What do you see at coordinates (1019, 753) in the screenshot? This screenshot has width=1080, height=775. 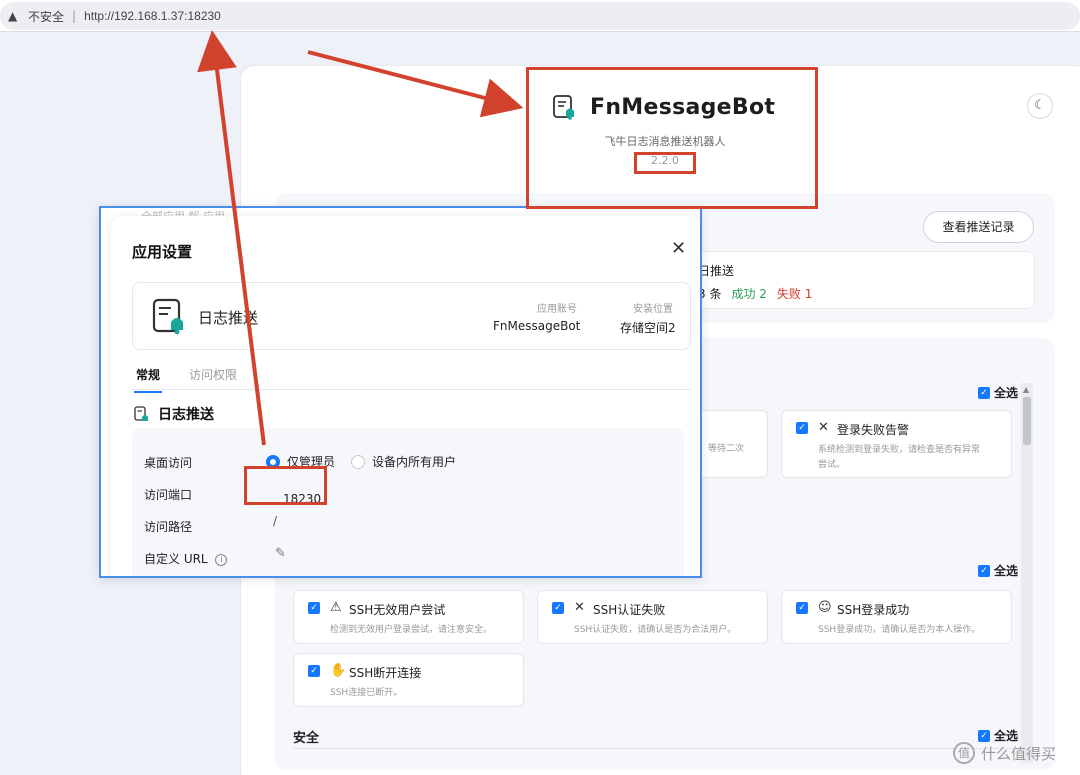 I see `watermark-text: 什么值得买` at bounding box center [1019, 753].